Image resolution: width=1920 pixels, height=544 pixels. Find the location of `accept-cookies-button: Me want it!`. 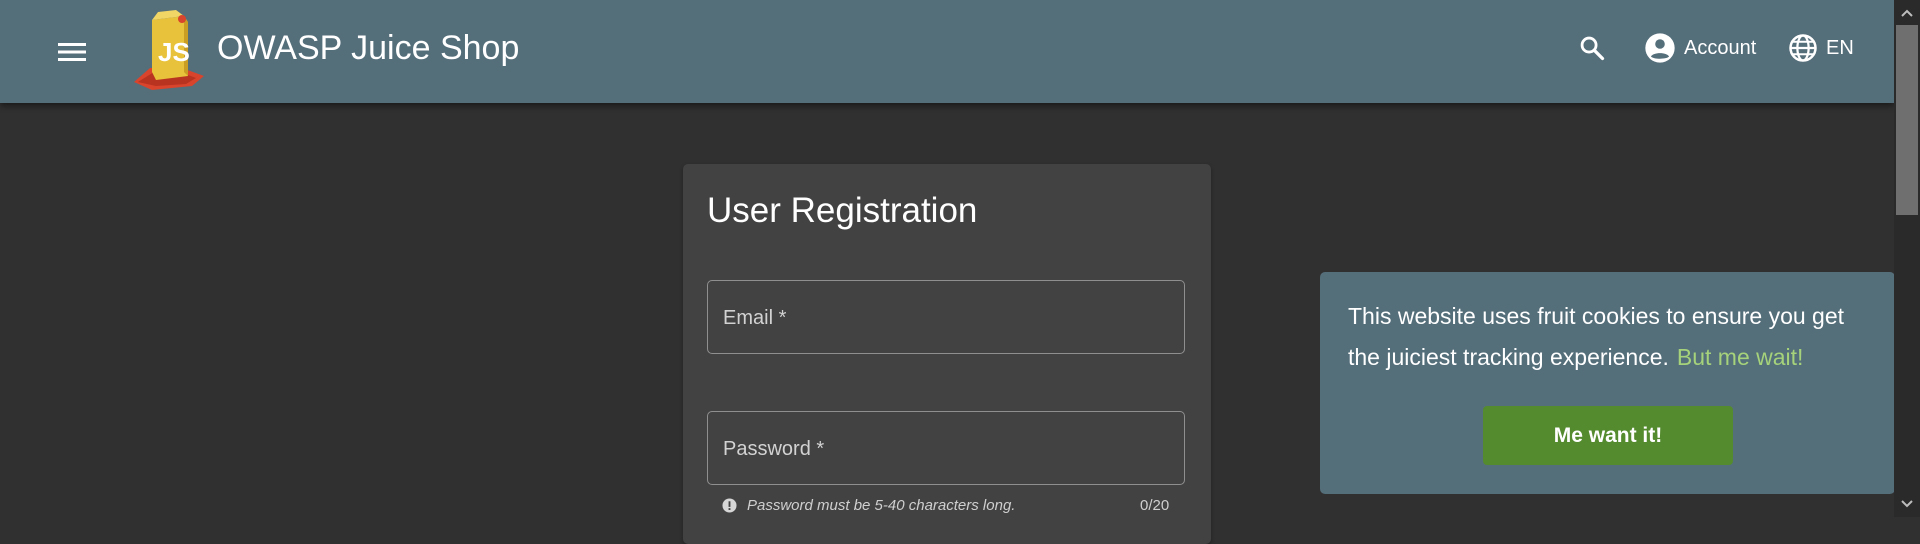

accept-cookies-button: Me want it! is located at coordinates (1608, 435).